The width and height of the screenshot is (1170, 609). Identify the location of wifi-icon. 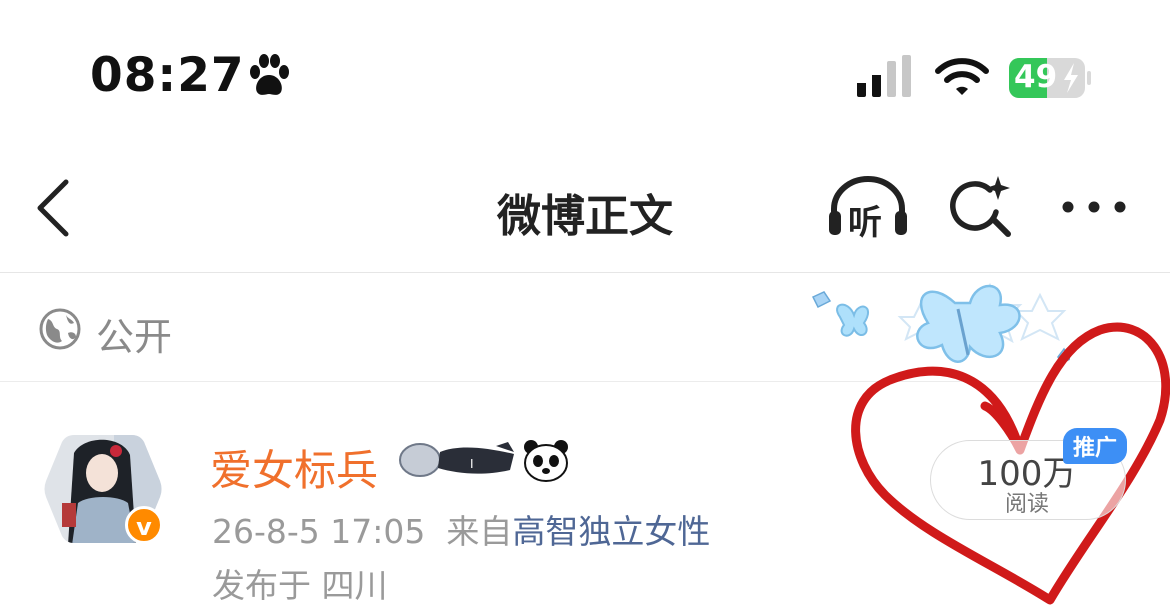
(962, 76).